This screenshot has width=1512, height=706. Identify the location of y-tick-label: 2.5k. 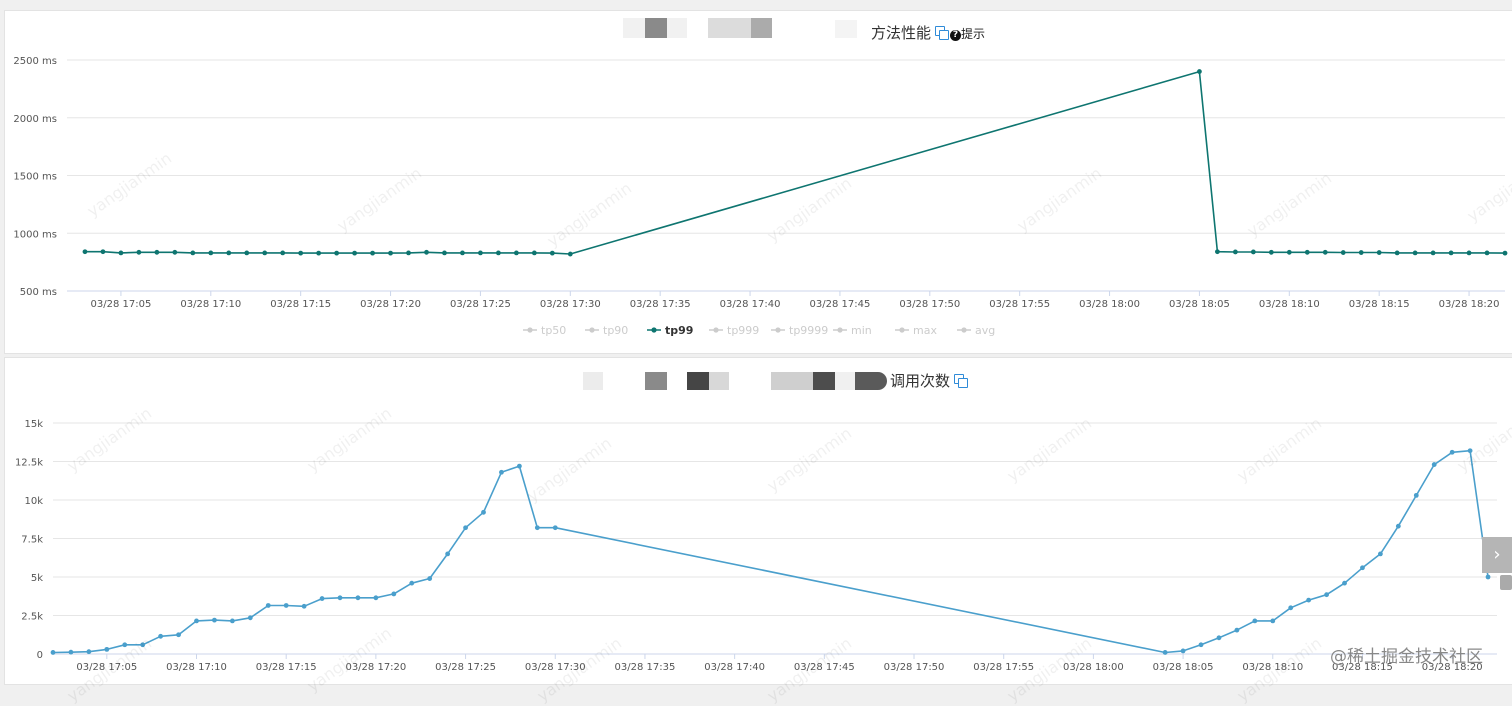
(32, 617).